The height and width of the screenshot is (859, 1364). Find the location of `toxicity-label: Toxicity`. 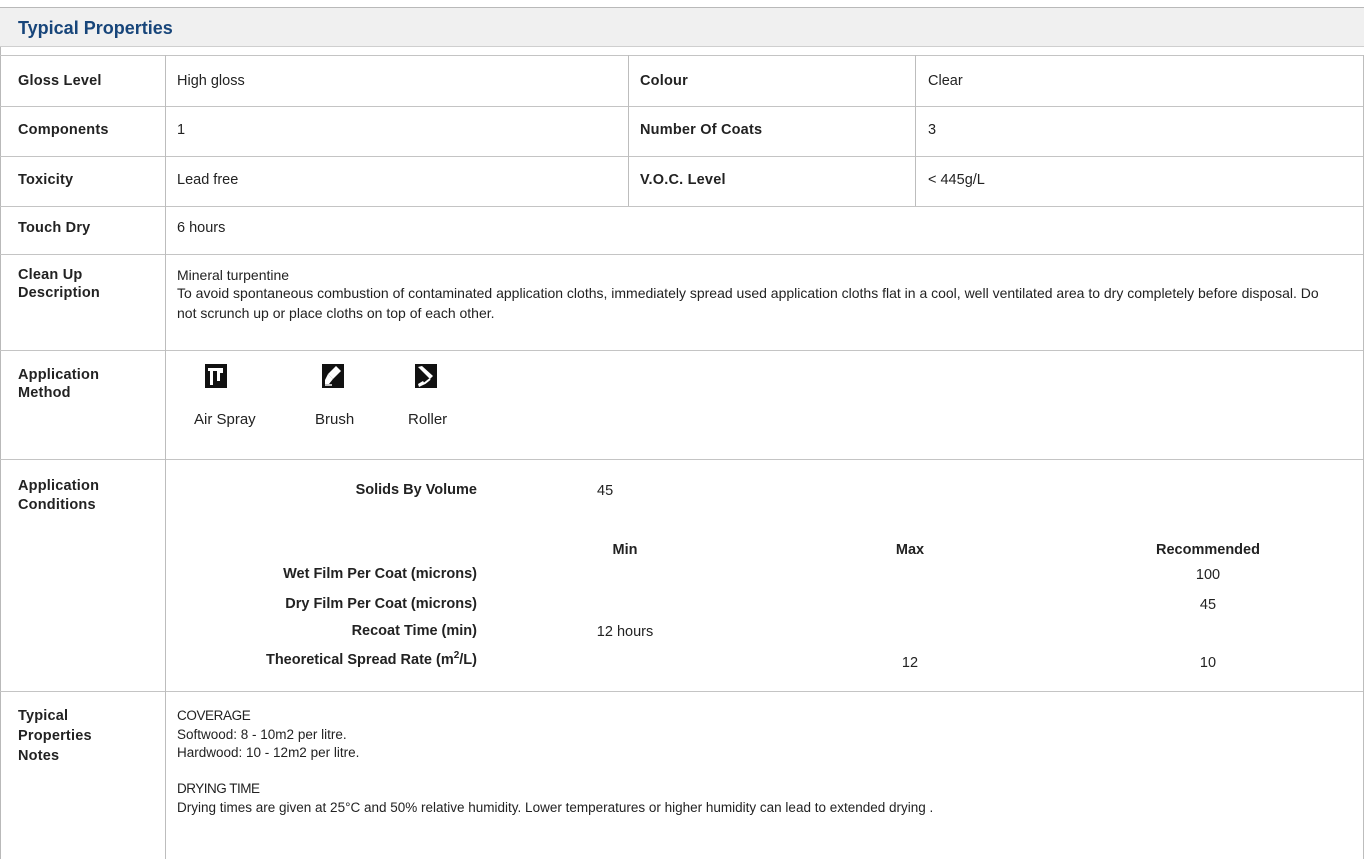

toxicity-label: Toxicity is located at coordinates (46, 180).